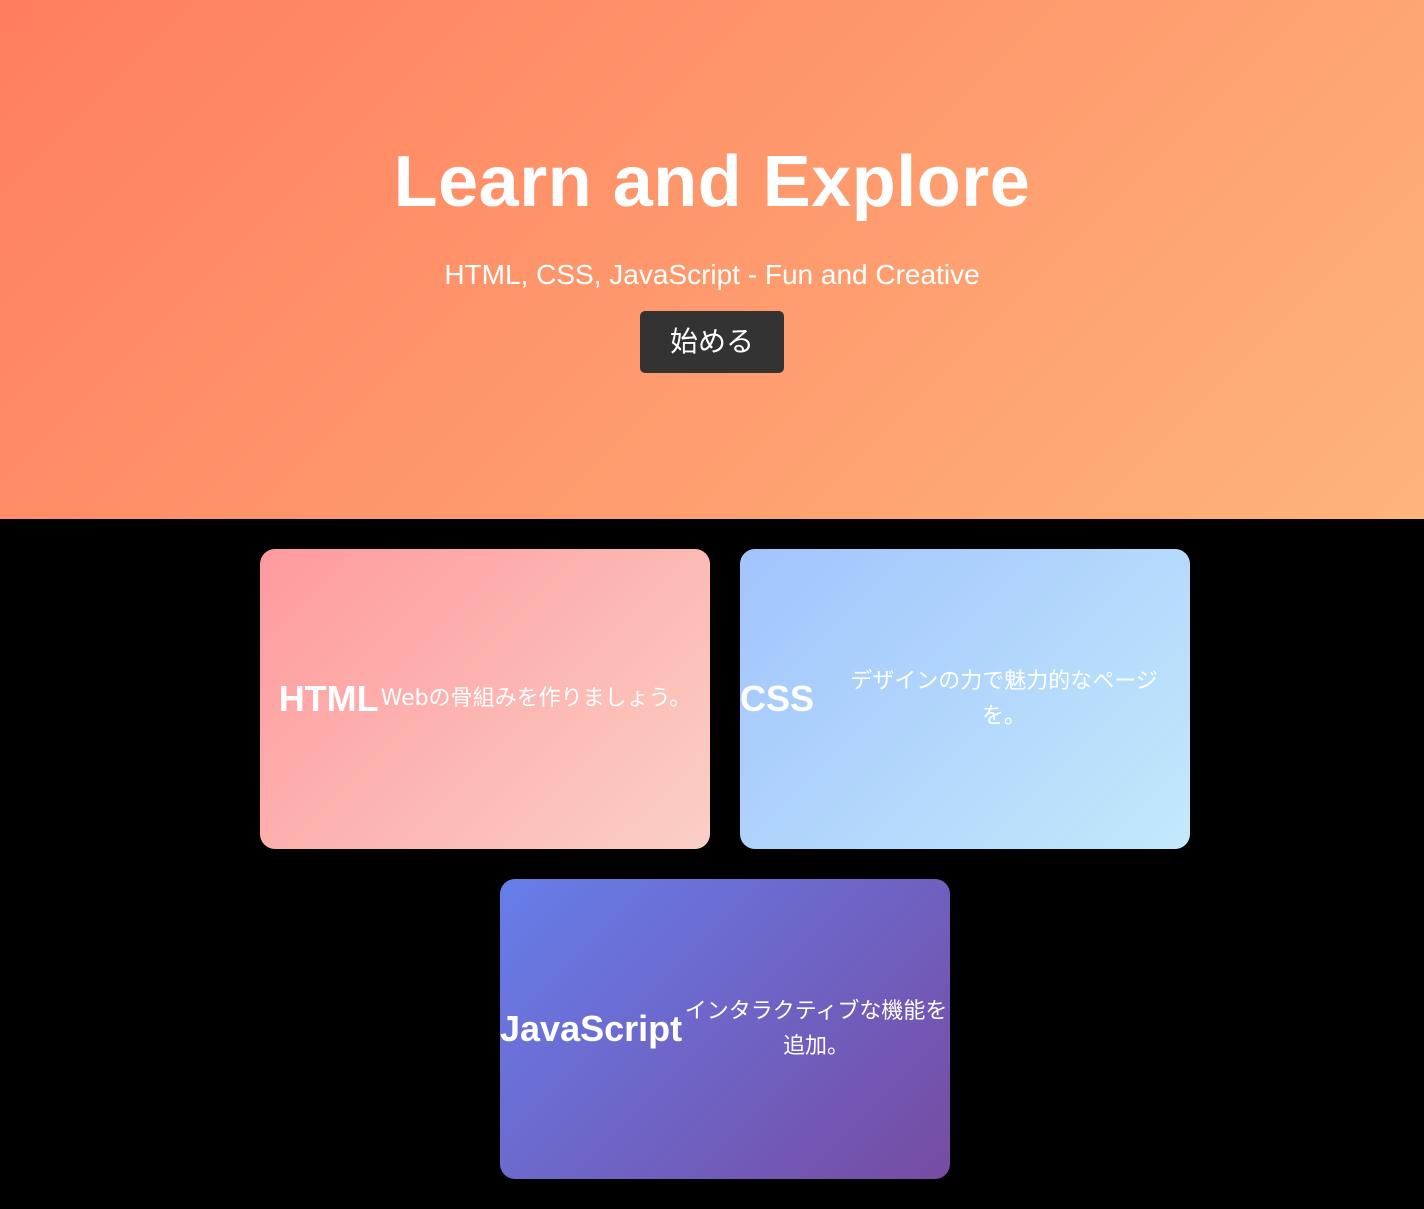  What do you see at coordinates (712, 181) in the screenshot?
I see `hero-title: Learn and Explore` at bounding box center [712, 181].